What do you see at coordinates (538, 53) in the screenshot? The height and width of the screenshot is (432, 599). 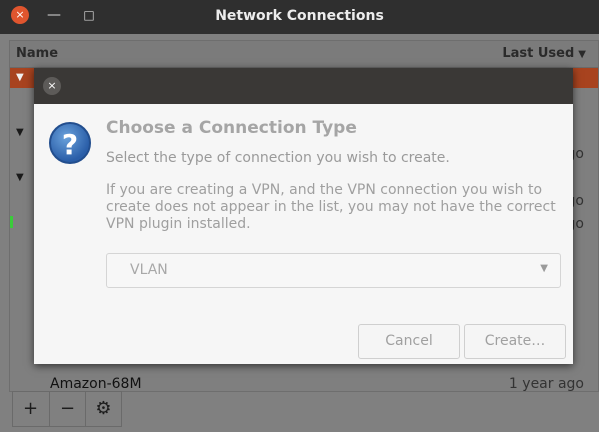 I see `column-header-last-used-label: Last Used` at bounding box center [538, 53].